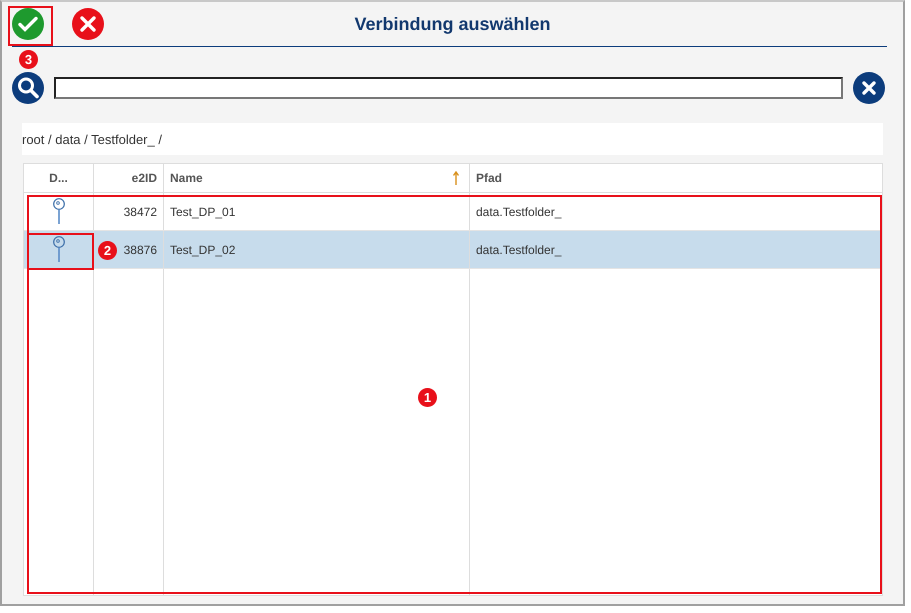 The width and height of the screenshot is (911, 613). I want to click on search-field, so click(448, 88).